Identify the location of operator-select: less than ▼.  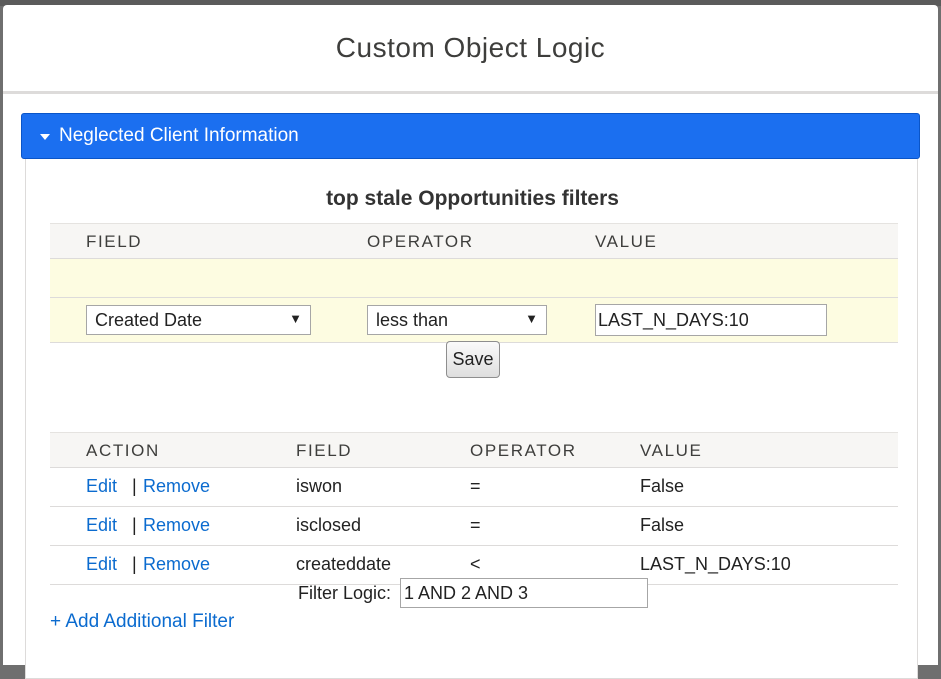
(457, 320).